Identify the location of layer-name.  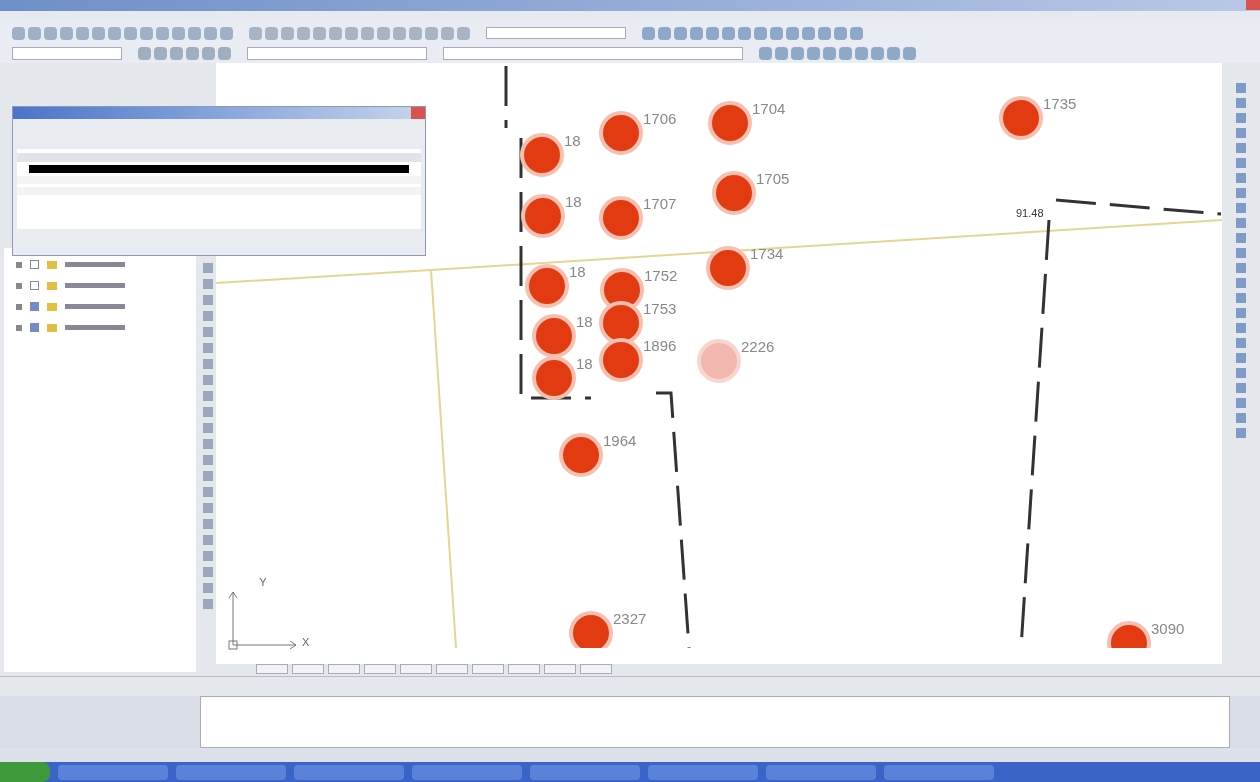
(95, 306).